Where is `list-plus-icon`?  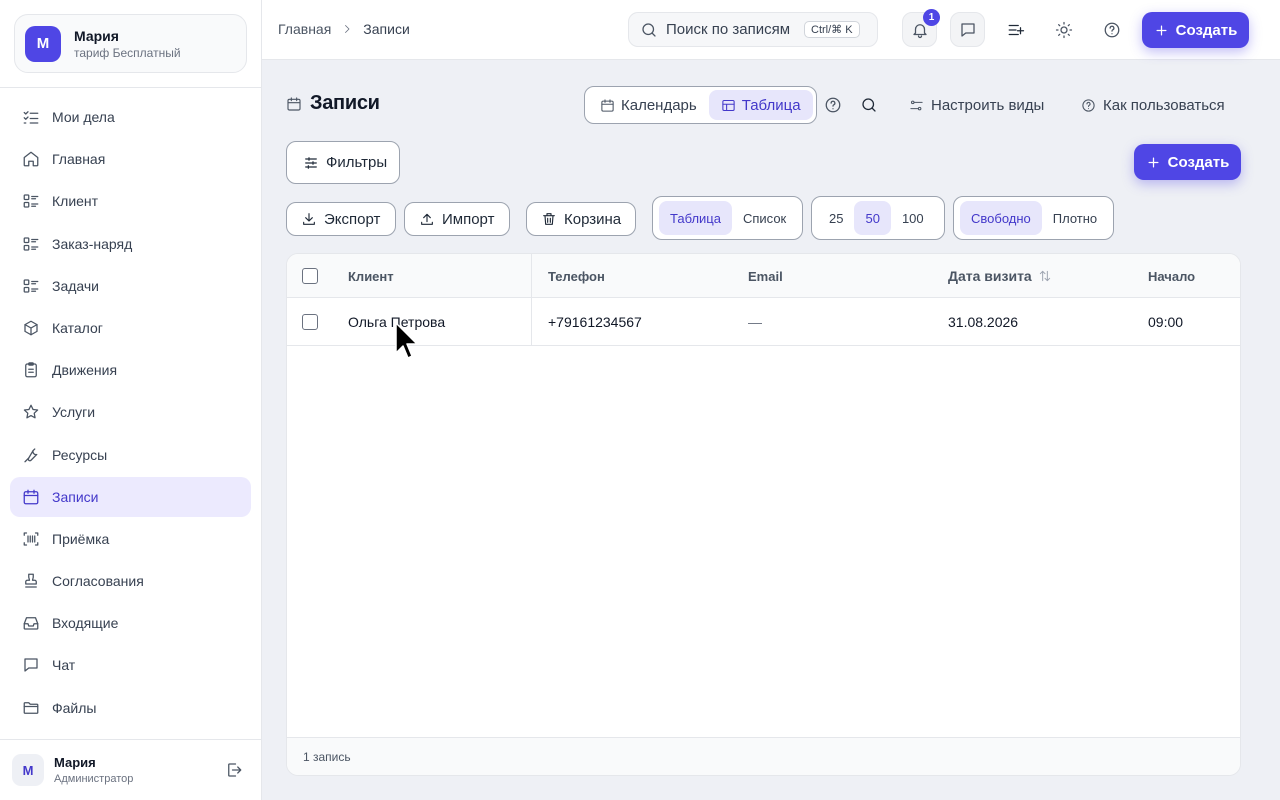
list-plus-icon is located at coordinates (1016, 29).